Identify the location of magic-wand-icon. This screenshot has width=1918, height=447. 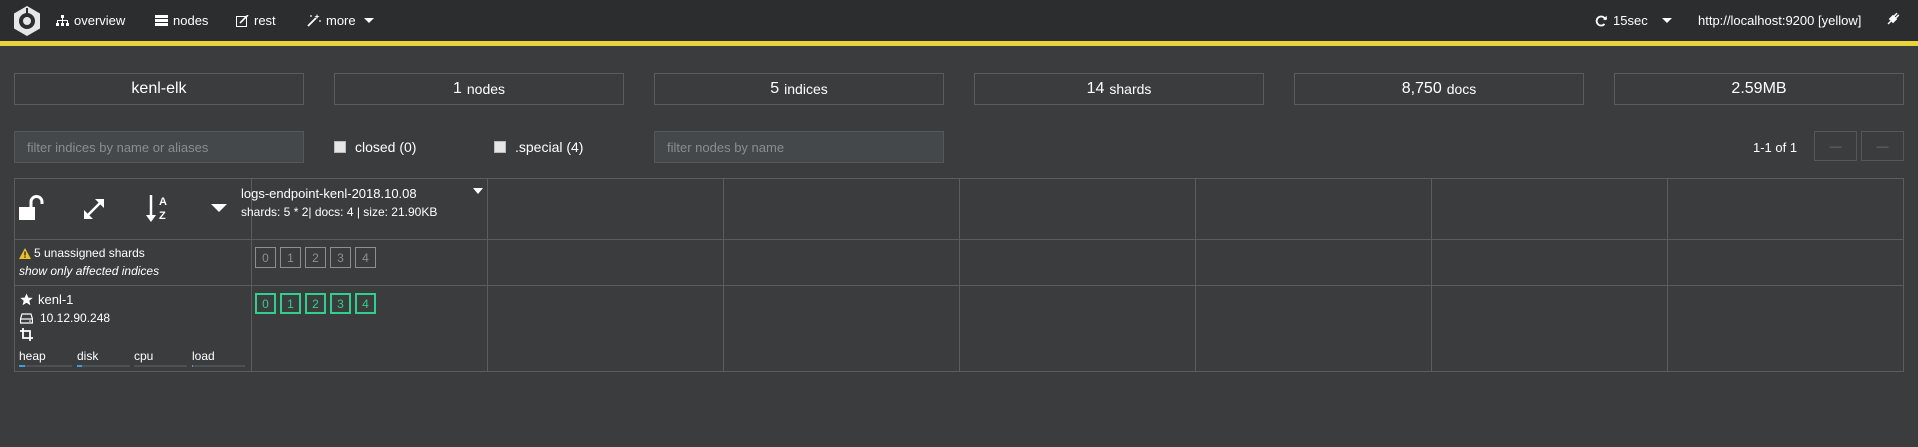
(314, 20).